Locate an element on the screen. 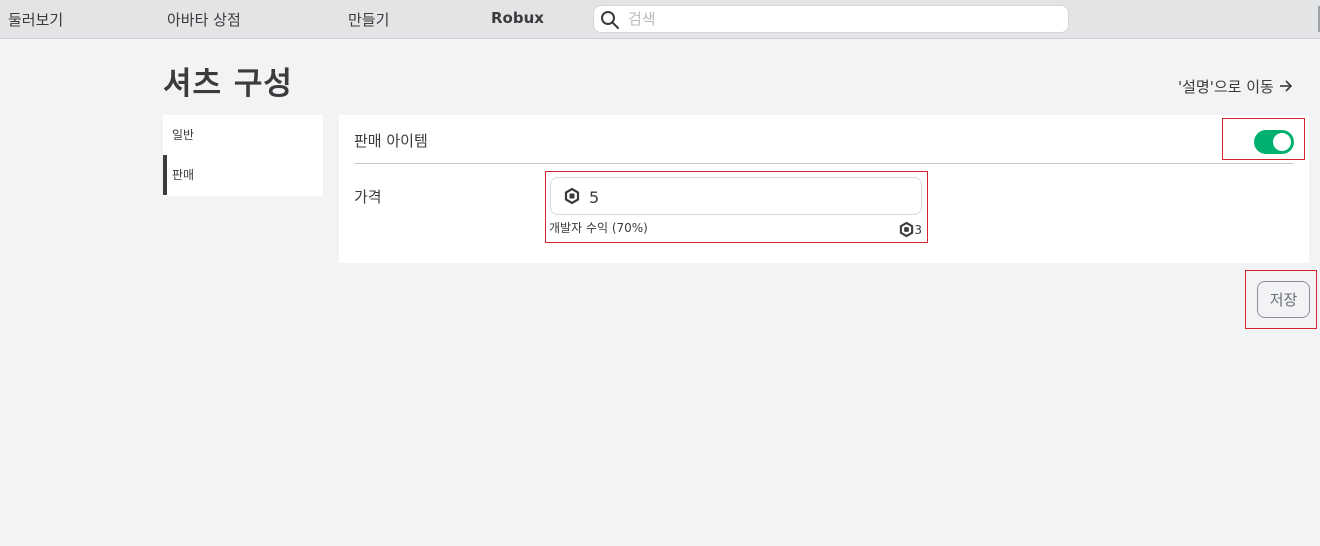  goto-description-label: '설명'으로 이동 is located at coordinates (1226, 87).